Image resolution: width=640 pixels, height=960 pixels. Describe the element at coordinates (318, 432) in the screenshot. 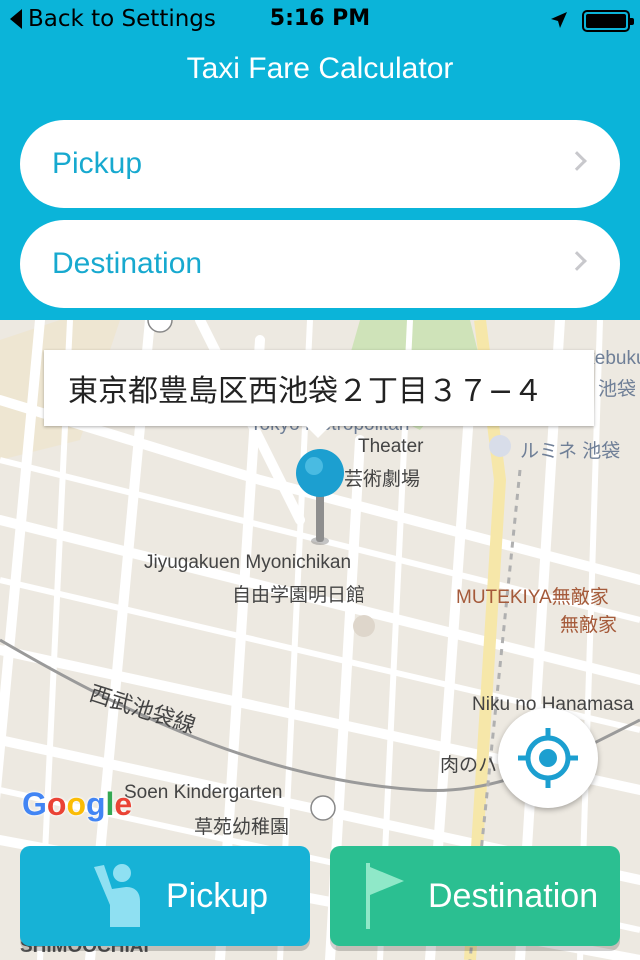

I see `callout-tail` at that location.